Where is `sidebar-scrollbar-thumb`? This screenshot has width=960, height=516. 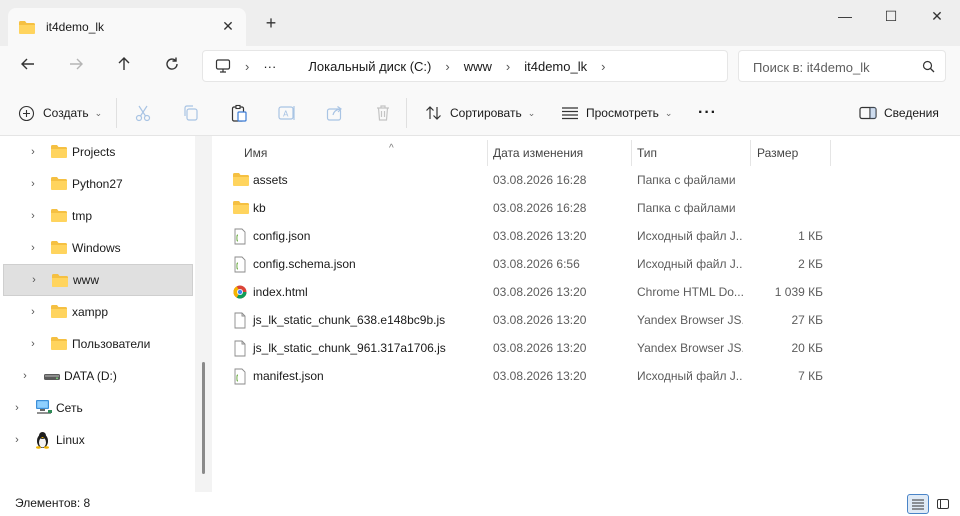 sidebar-scrollbar-thumb is located at coordinates (203, 418).